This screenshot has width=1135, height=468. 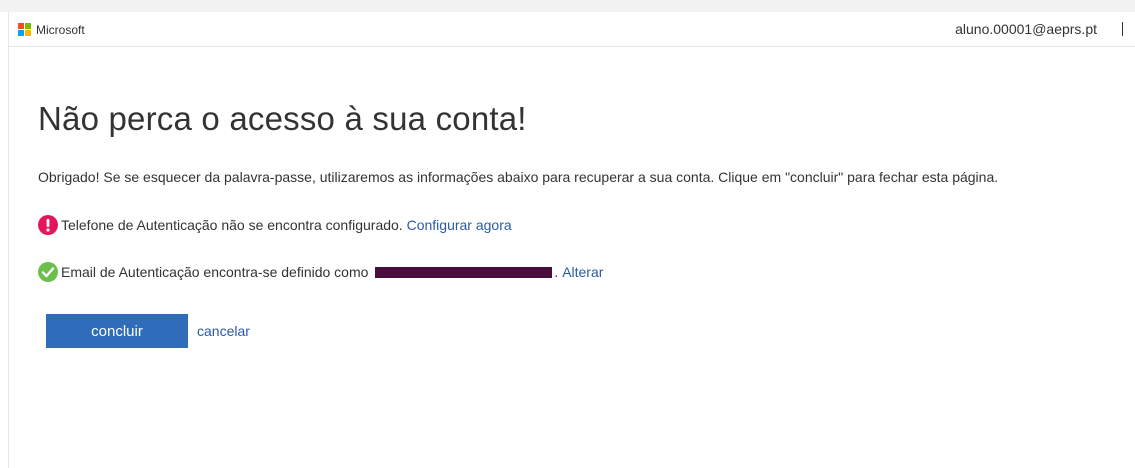 I want to click on checkmark-icon, so click(x=48, y=272).